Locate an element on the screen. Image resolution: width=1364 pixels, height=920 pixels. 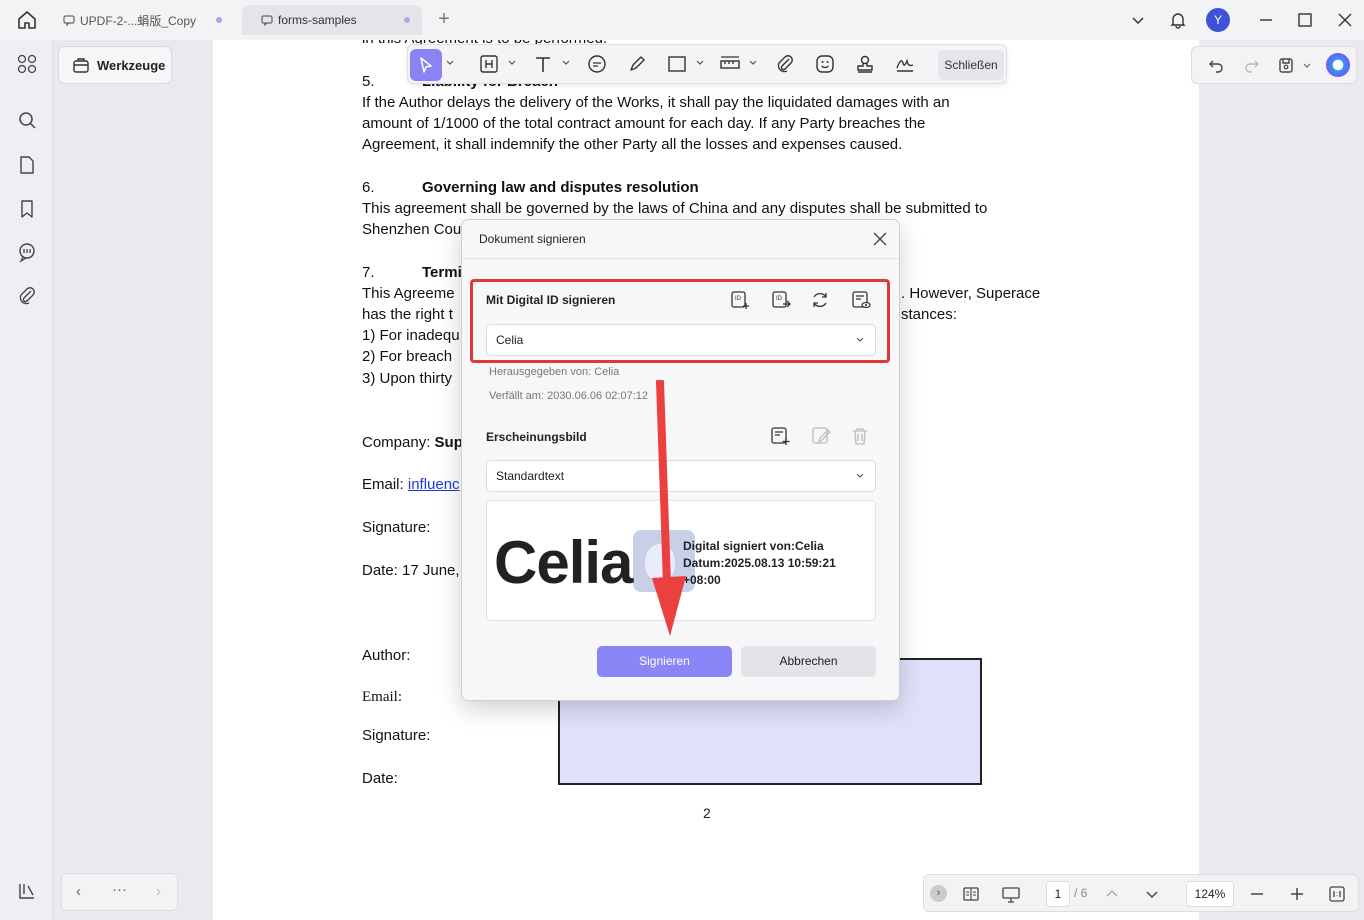
page-icon is located at coordinates (27, 165).